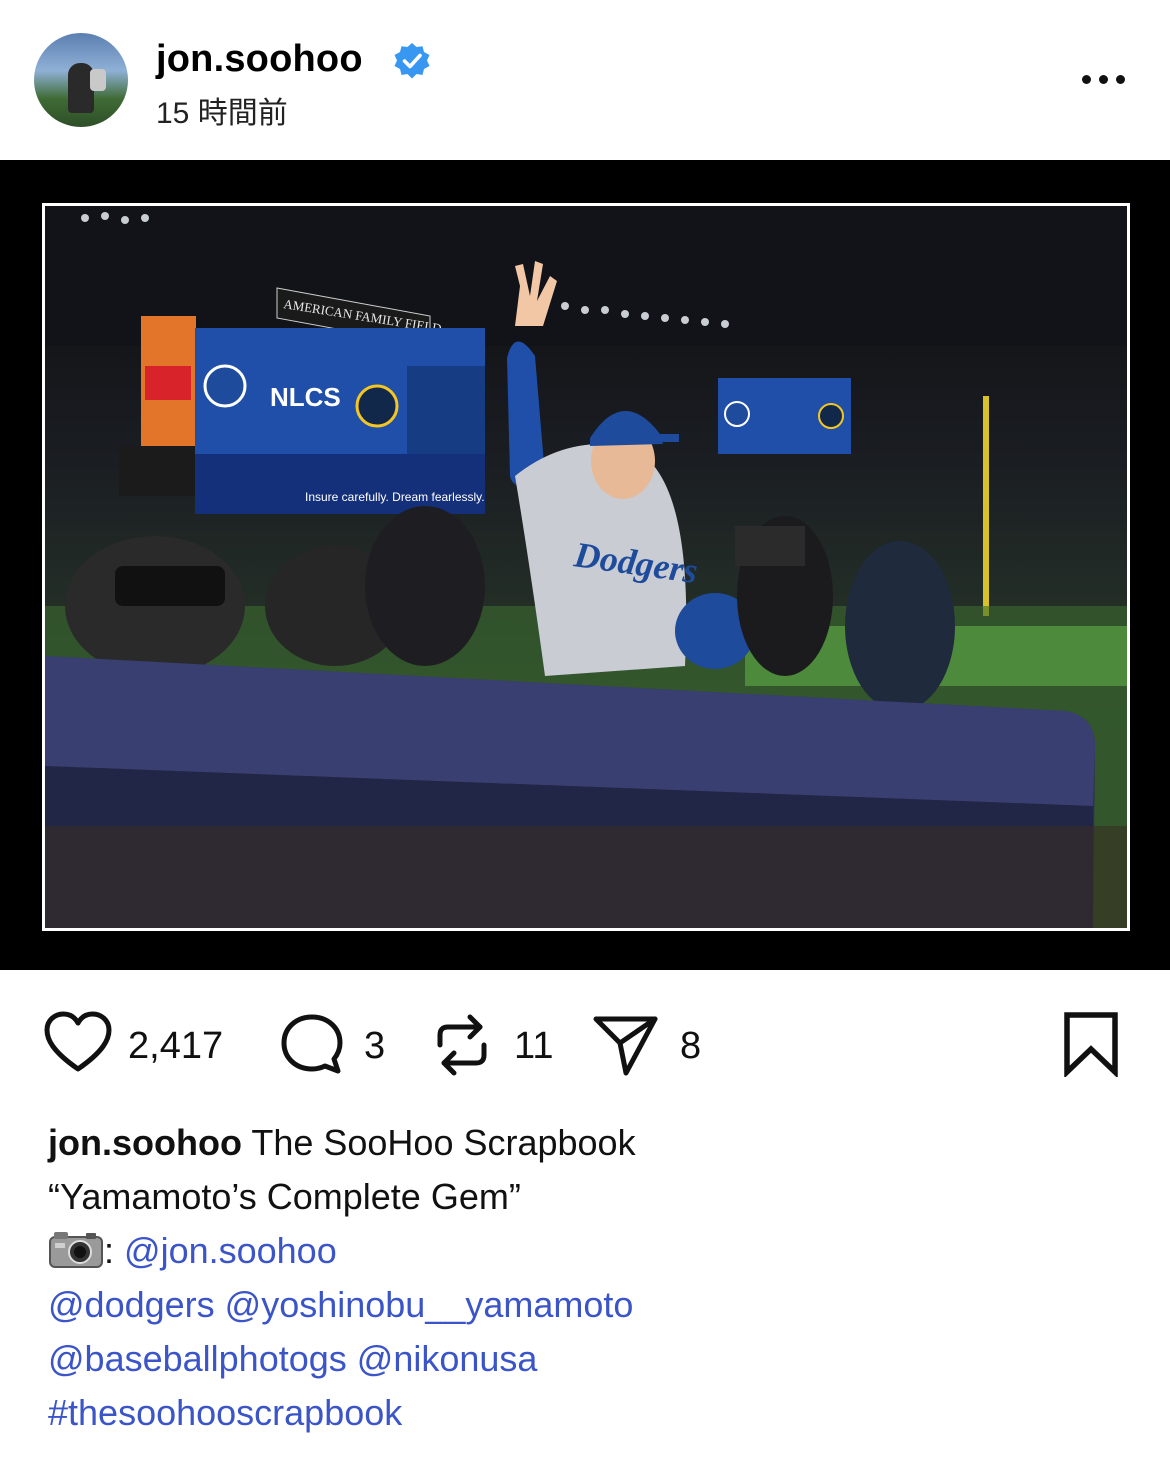  Describe the element at coordinates (222, 113) in the screenshot. I see `post-time: 15 時間前` at that location.